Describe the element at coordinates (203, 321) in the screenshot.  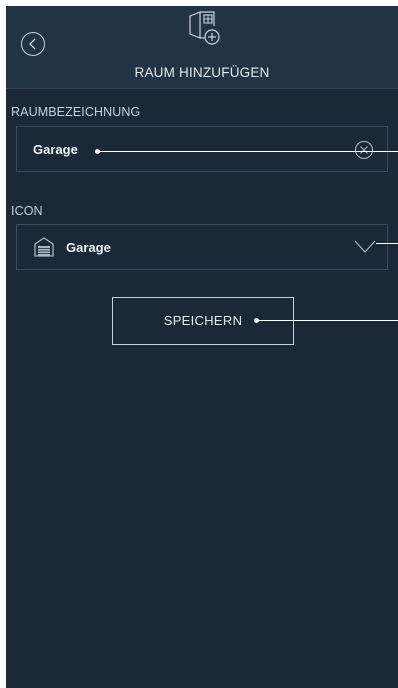
I see `save-button: SPEICHERN` at that location.